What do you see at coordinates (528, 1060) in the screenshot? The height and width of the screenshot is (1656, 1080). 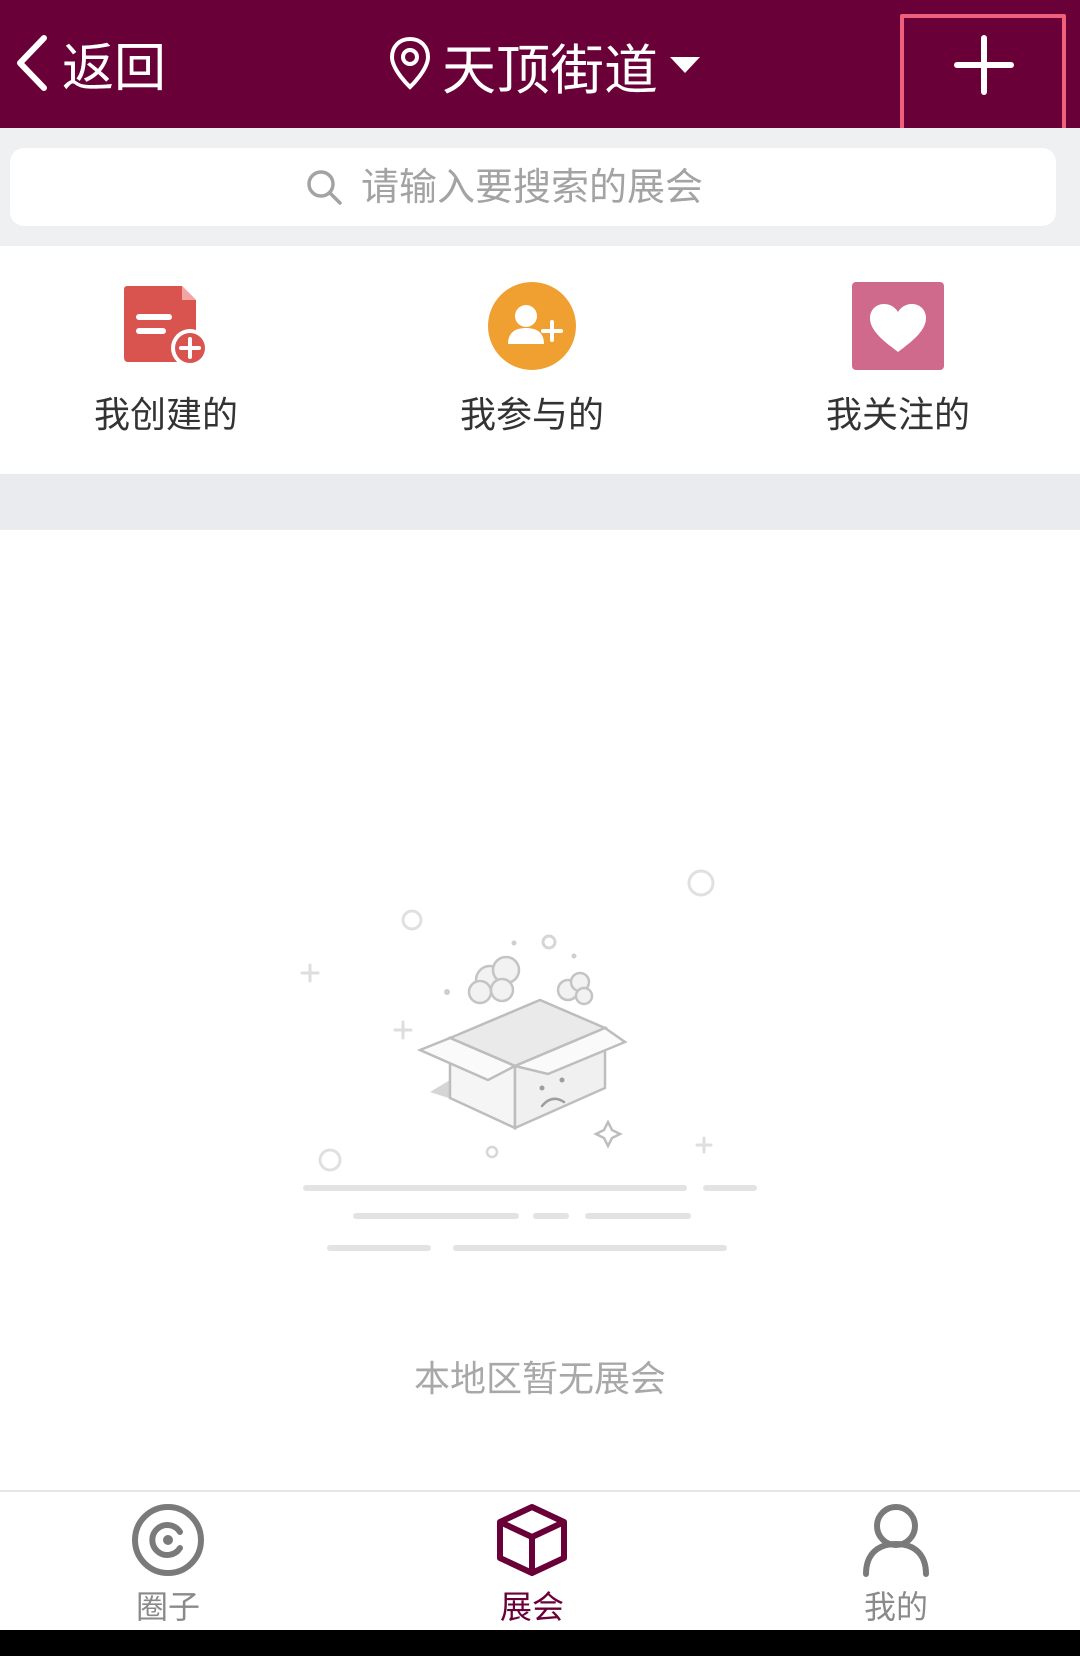 I see `empty-box-icon` at bounding box center [528, 1060].